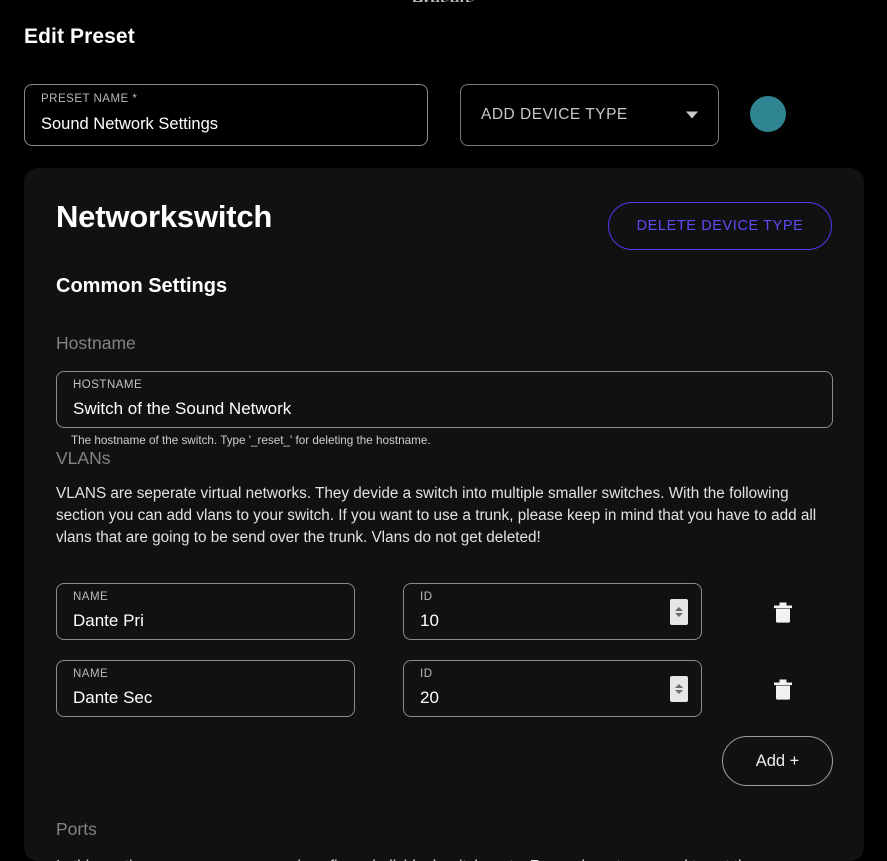 This screenshot has height=861, width=887. What do you see at coordinates (554, 114) in the screenshot?
I see `add-device-type-label: ADD DEVICE TYPE` at bounding box center [554, 114].